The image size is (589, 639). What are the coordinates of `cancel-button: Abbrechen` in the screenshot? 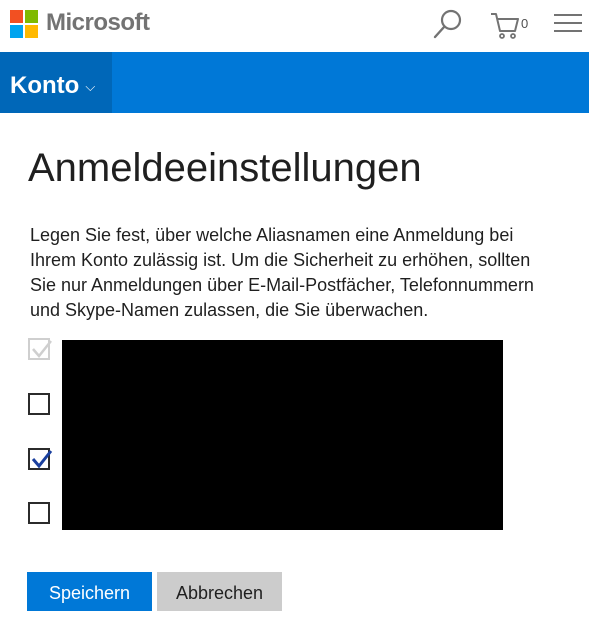 It's located at (219, 591).